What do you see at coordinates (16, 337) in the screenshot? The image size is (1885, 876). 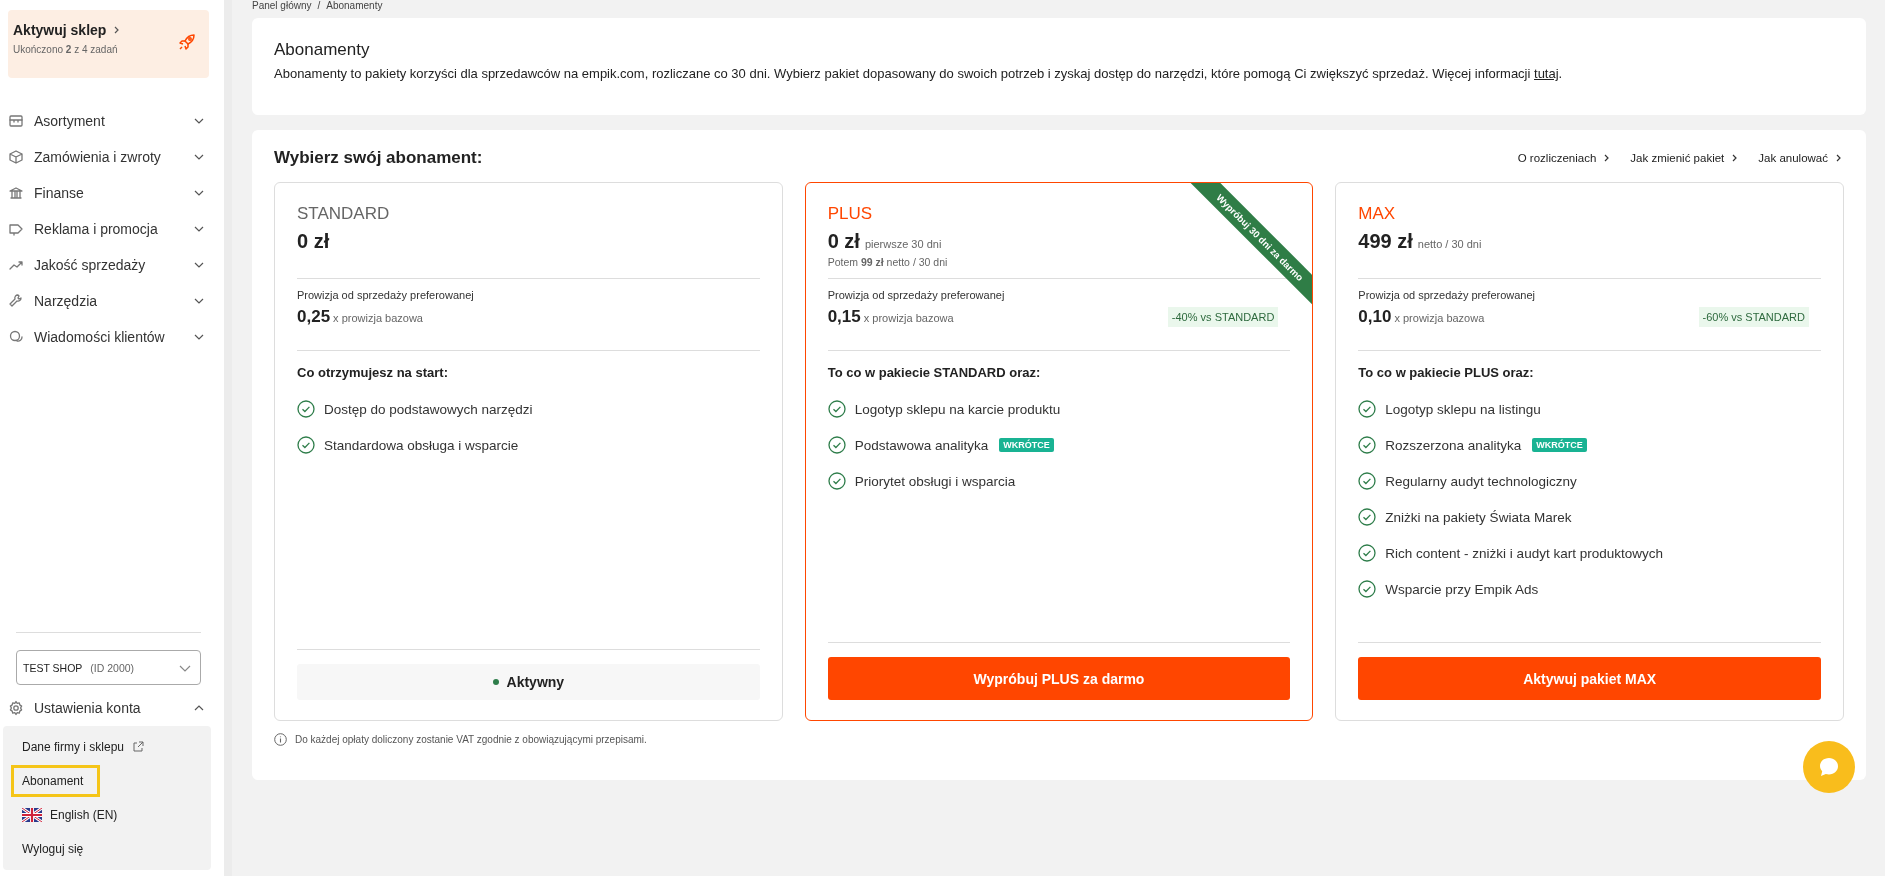 I see `chat-bubbles-icon` at bounding box center [16, 337].